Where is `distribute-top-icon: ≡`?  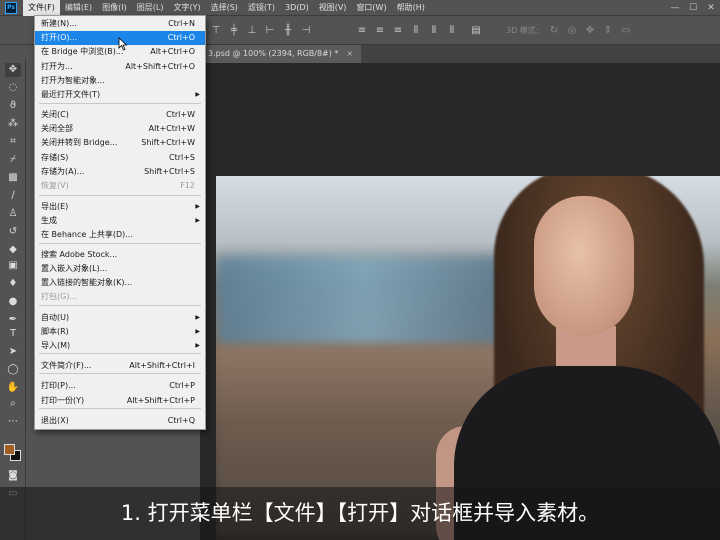 distribute-top-icon: ≡ is located at coordinates (362, 31).